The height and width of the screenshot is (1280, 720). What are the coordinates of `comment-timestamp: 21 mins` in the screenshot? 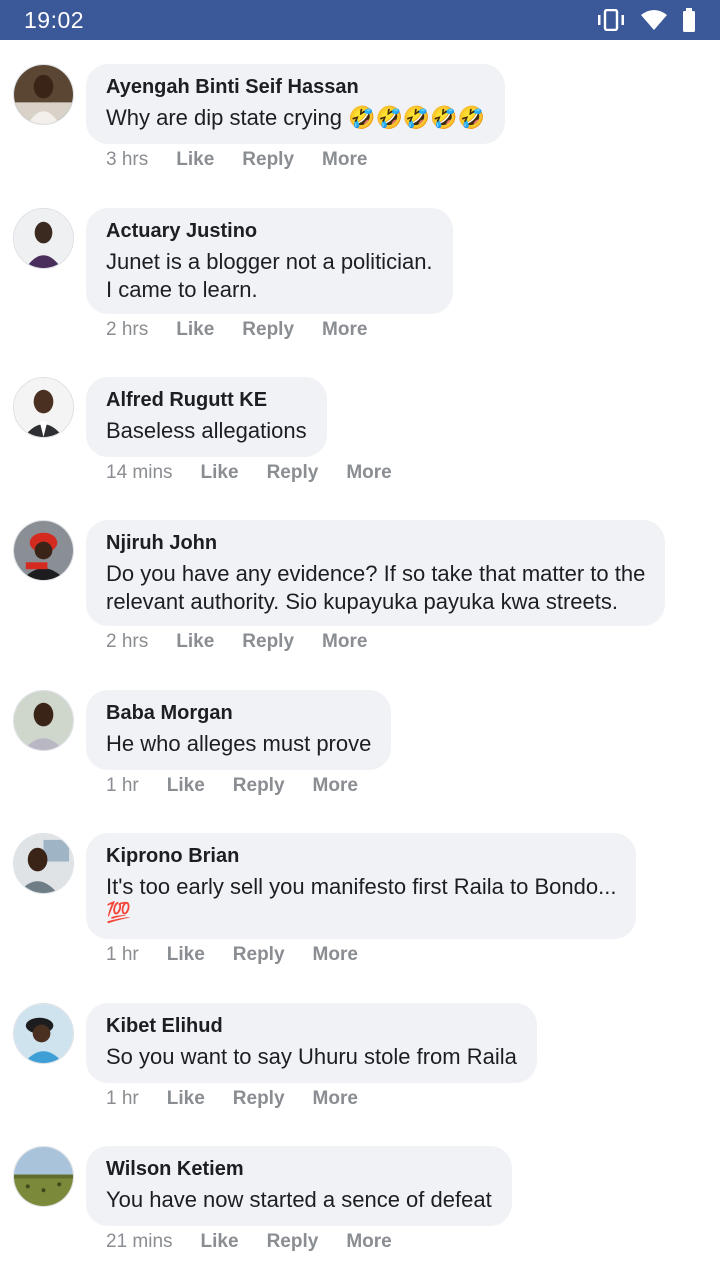 It's located at (139, 1241).